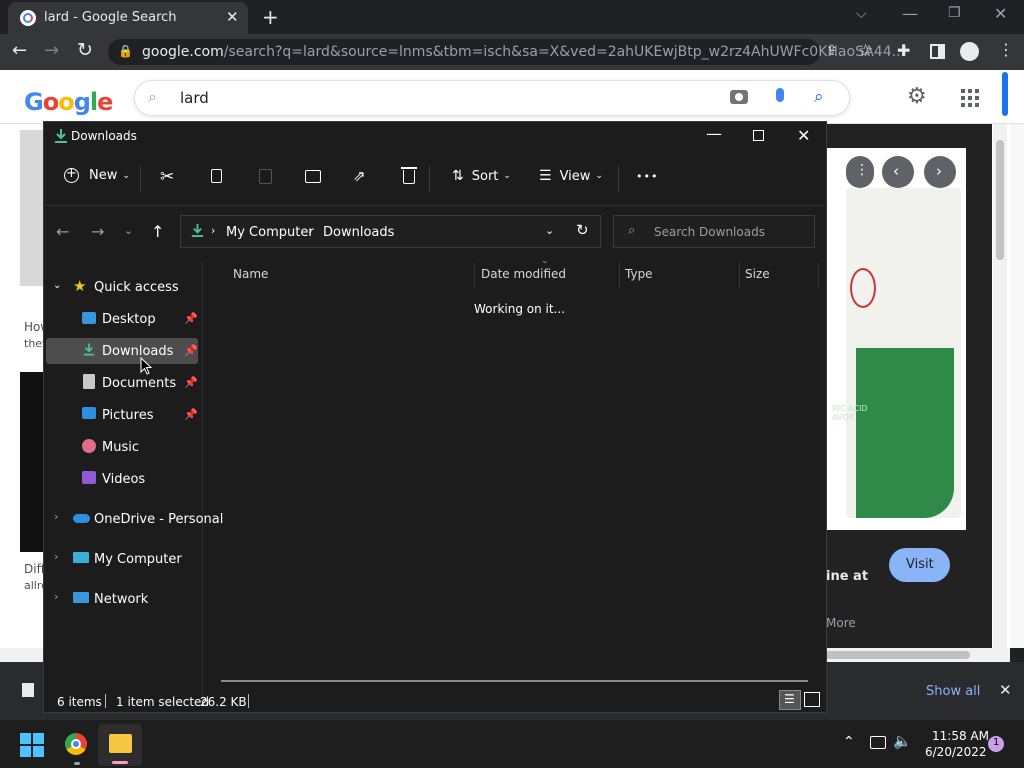 The height and width of the screenshot is (768, 1024). What do you see at coordinates (780, 95) in the screenshot?
I see `voice-search-icon` at bounding box center [780, 95].